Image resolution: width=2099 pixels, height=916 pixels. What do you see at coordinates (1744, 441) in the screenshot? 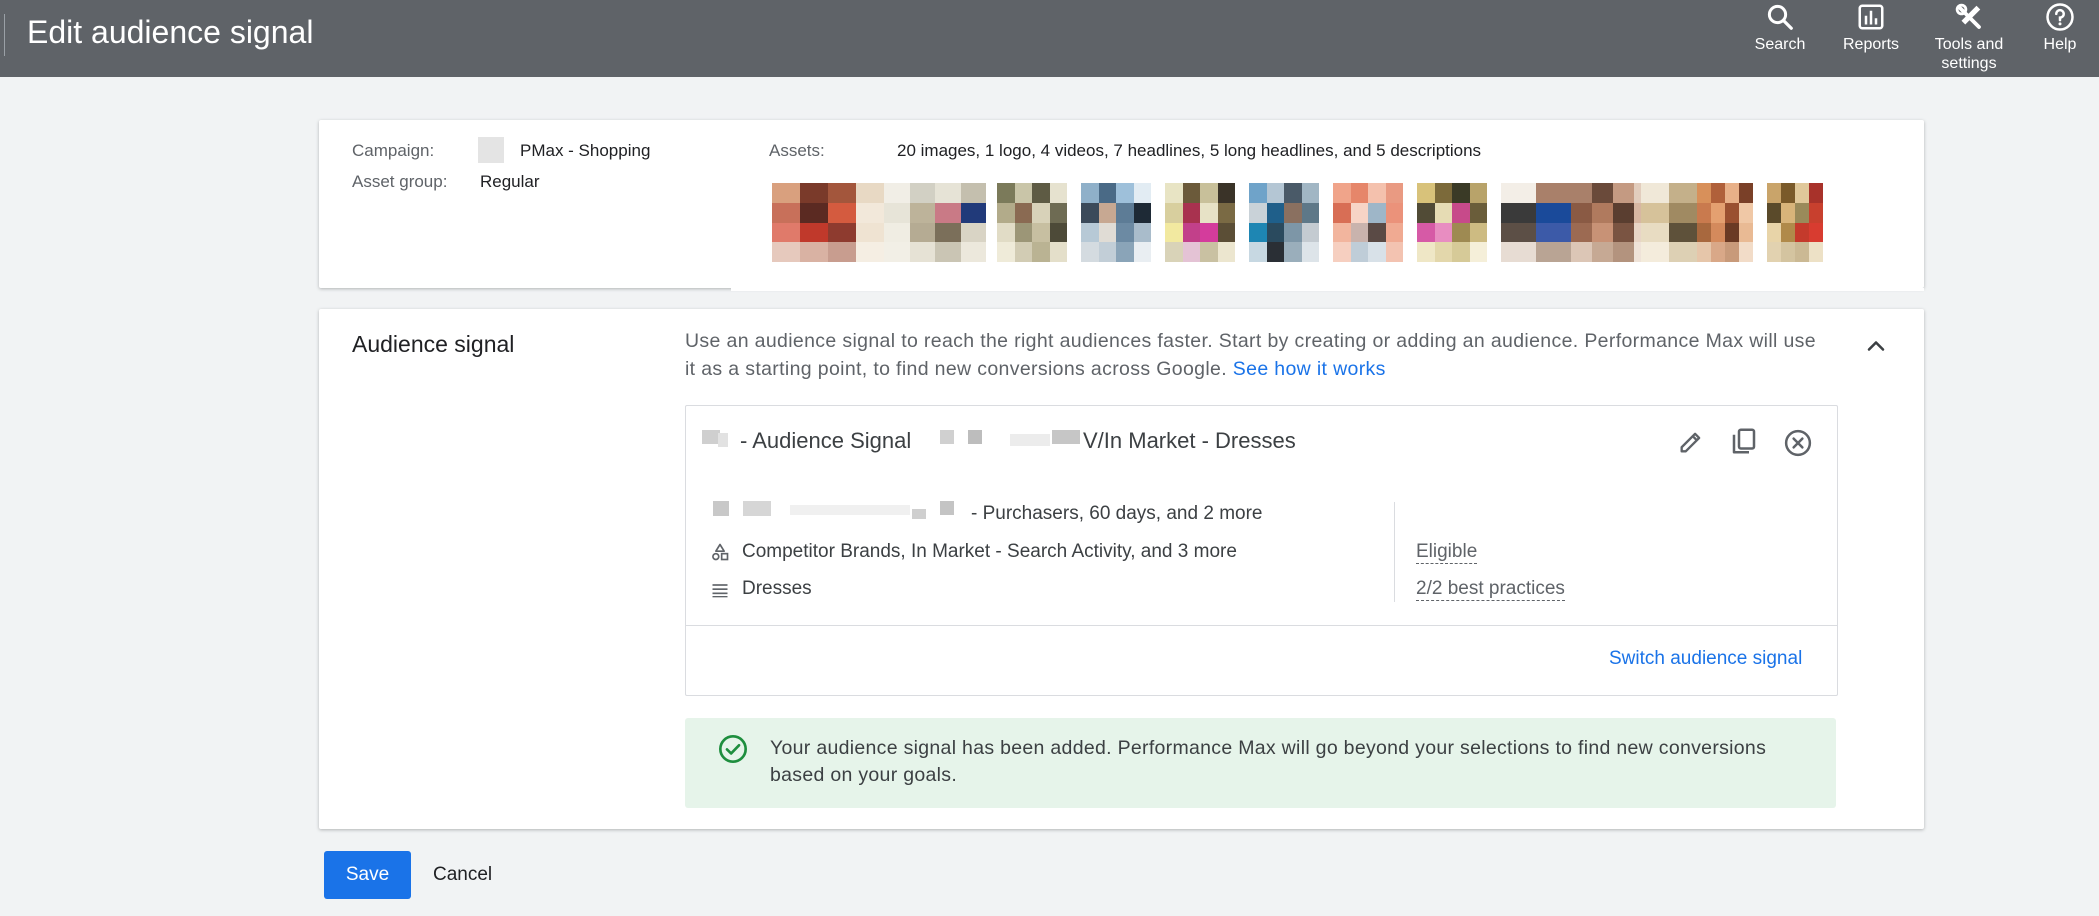
I see `copy-icon` at bounding box center [1744, 441].